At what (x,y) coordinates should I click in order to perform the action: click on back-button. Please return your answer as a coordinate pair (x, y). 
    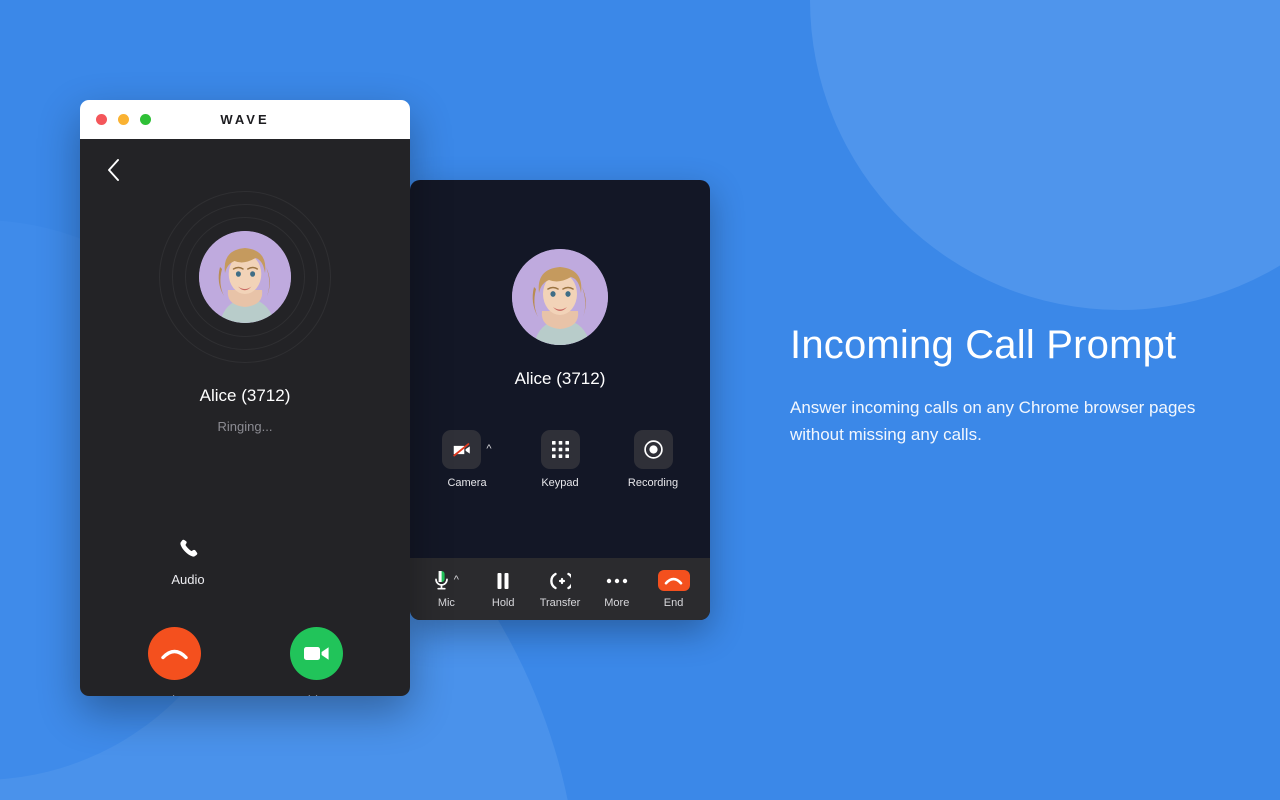
    Looking at the image, I should click on (113, 170).